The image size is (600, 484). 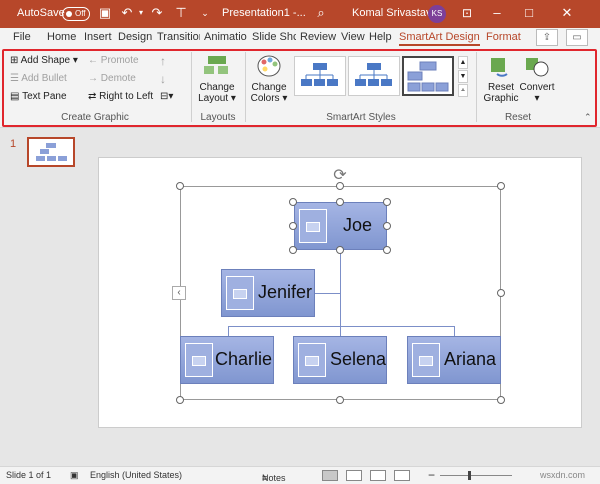 I want to click on zoom-out-icon: −, so click(x=431, y=475).